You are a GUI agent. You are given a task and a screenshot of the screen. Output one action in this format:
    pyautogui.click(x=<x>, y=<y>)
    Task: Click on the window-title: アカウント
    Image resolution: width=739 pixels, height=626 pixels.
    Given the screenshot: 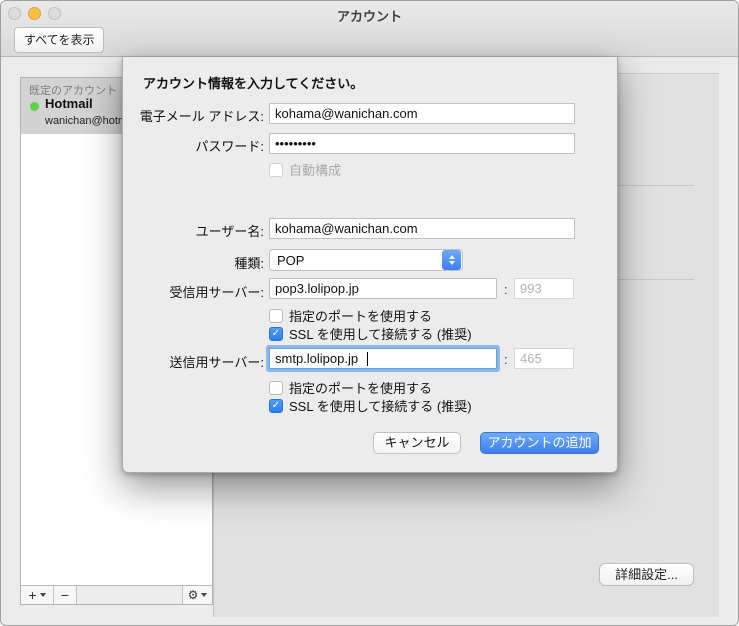 What is the action you would take?
    pyautogui.click(x=369, y=16)
    